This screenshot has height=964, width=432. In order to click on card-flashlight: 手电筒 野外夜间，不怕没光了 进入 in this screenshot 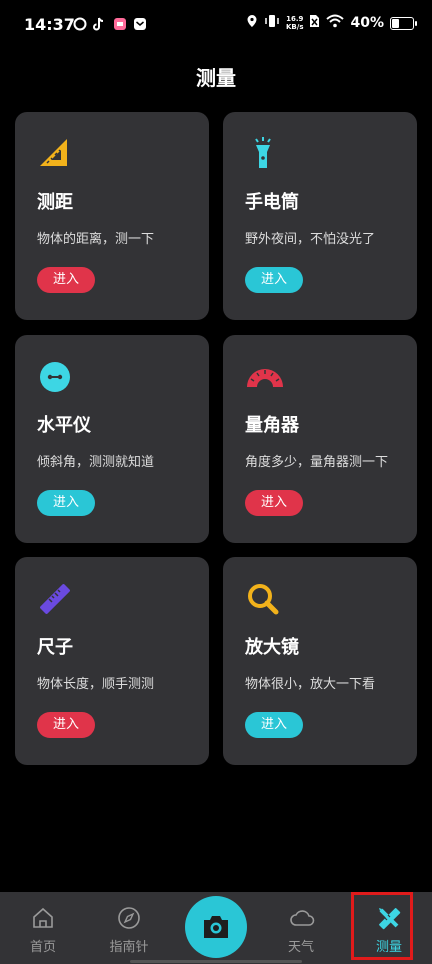, I will do `click(320, 216)`.